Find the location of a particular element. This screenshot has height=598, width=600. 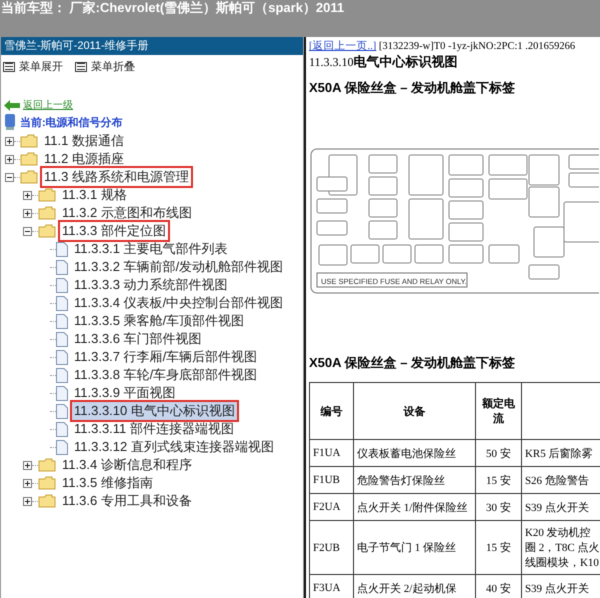

back-link: [返回上一页..] is located at coordinates (342, 46).